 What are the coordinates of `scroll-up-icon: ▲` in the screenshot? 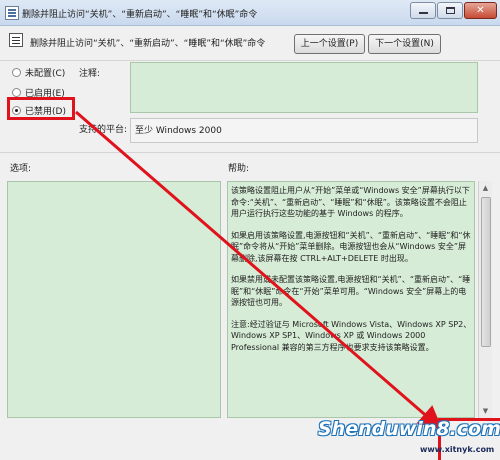 It's located at (485, 188).